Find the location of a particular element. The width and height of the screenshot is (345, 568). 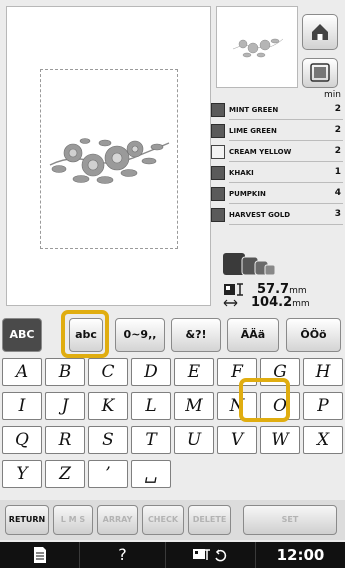

key-u: U is located at coordinates (194, 440).